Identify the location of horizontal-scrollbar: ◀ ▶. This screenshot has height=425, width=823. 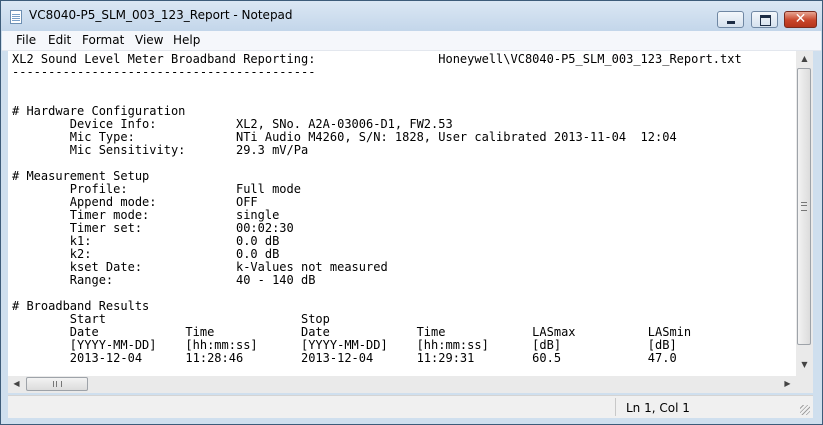
(402, 384).